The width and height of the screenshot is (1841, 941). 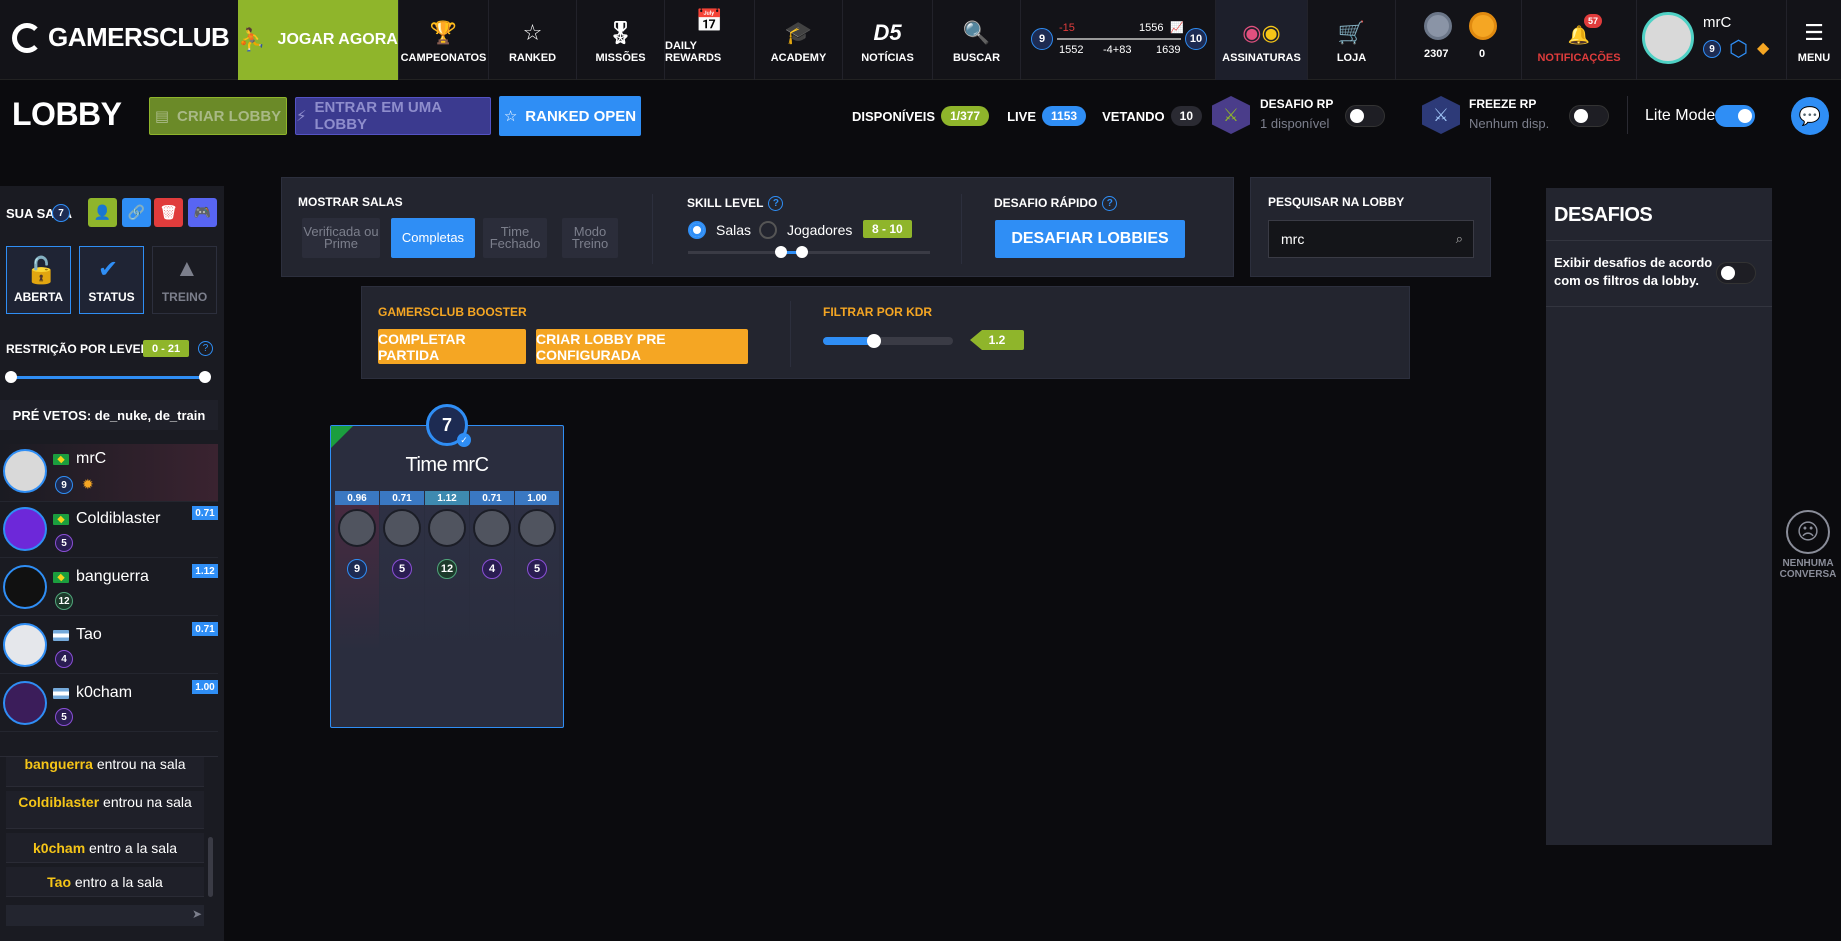 What do you see at coordinates (67, 114) in the screenshot?
I see `lobby-title: LOBBY` at bounding box center [67, 114].